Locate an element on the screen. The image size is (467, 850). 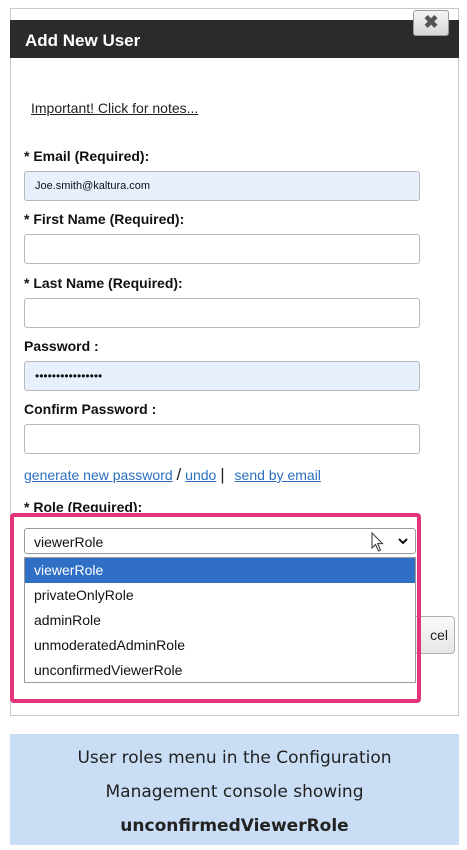
send-by-email-link: send by email is located at coordinates (278, 475).